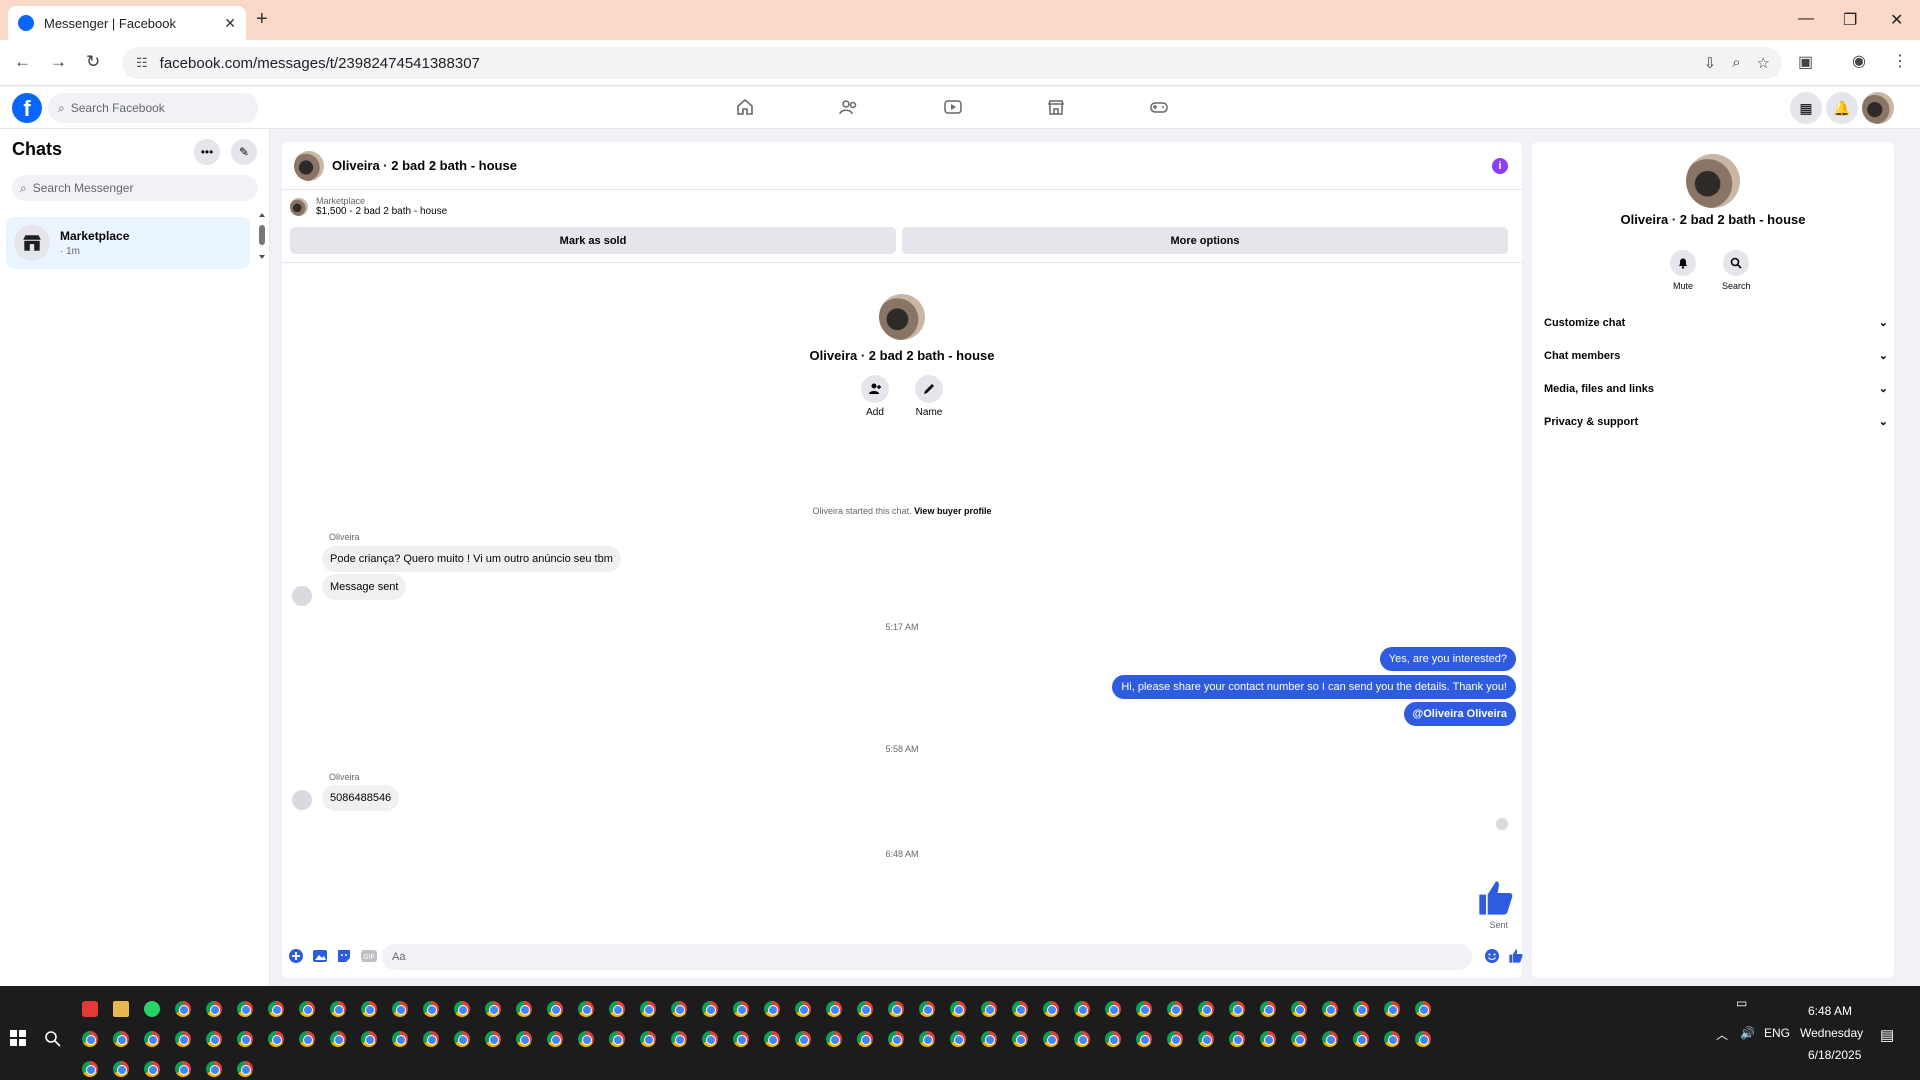 This screenshot has width=1920, height=1080. I want to click on search-conversation-button: Search, so click(1736, 270).